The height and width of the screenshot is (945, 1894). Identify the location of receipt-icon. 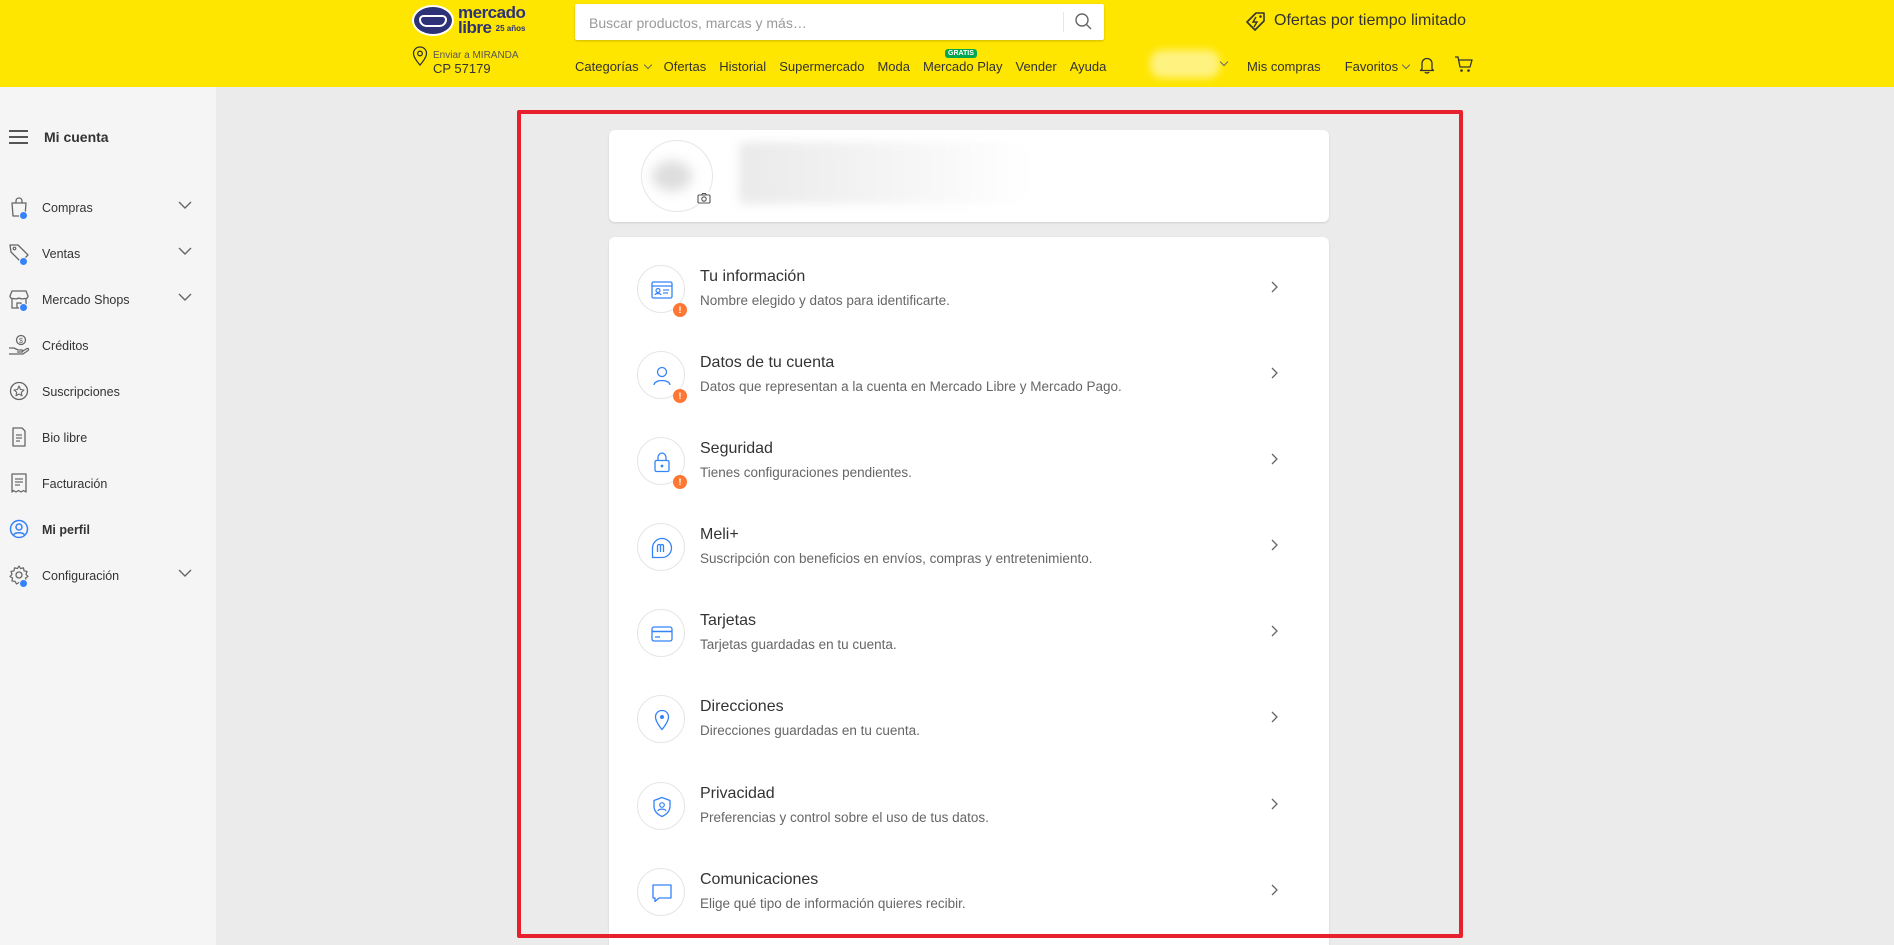
(19, 483).